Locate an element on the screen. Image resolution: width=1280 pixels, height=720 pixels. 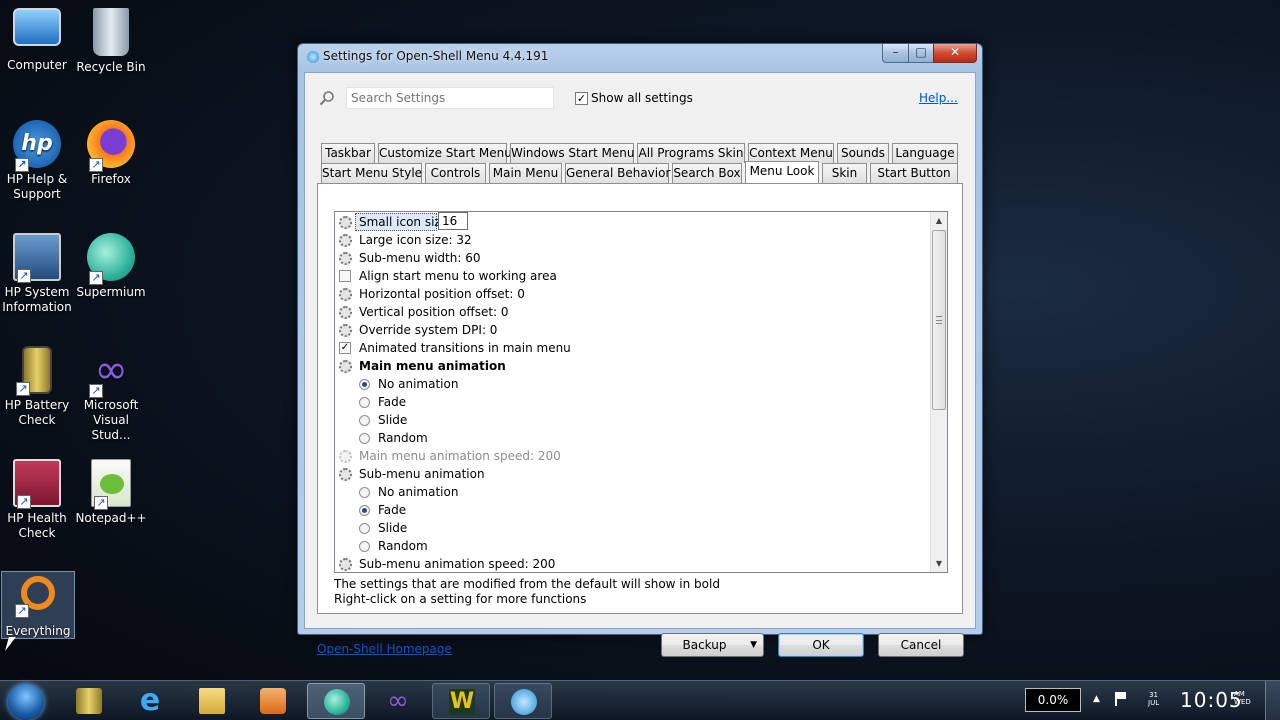
scrollbar-thumb is located at coordinates (939, 320).